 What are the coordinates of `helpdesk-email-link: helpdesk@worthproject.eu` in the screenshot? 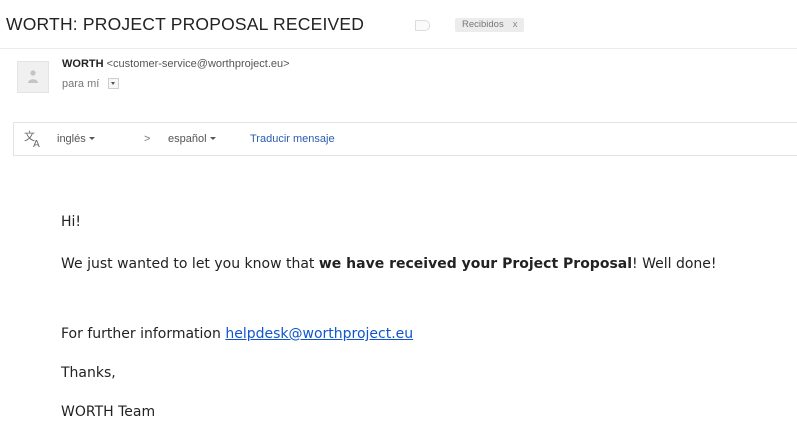 It's located at (319, 334).